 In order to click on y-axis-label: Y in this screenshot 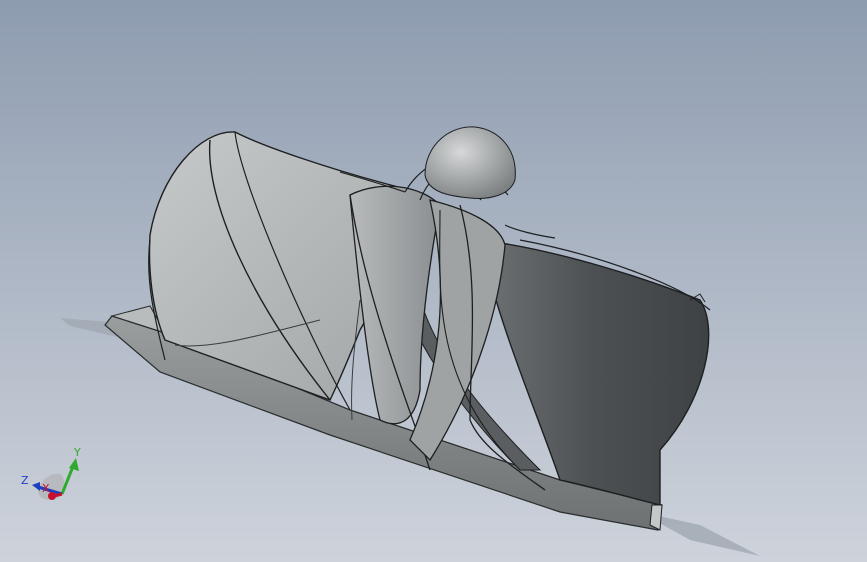, I will do `click(77, 452)`.